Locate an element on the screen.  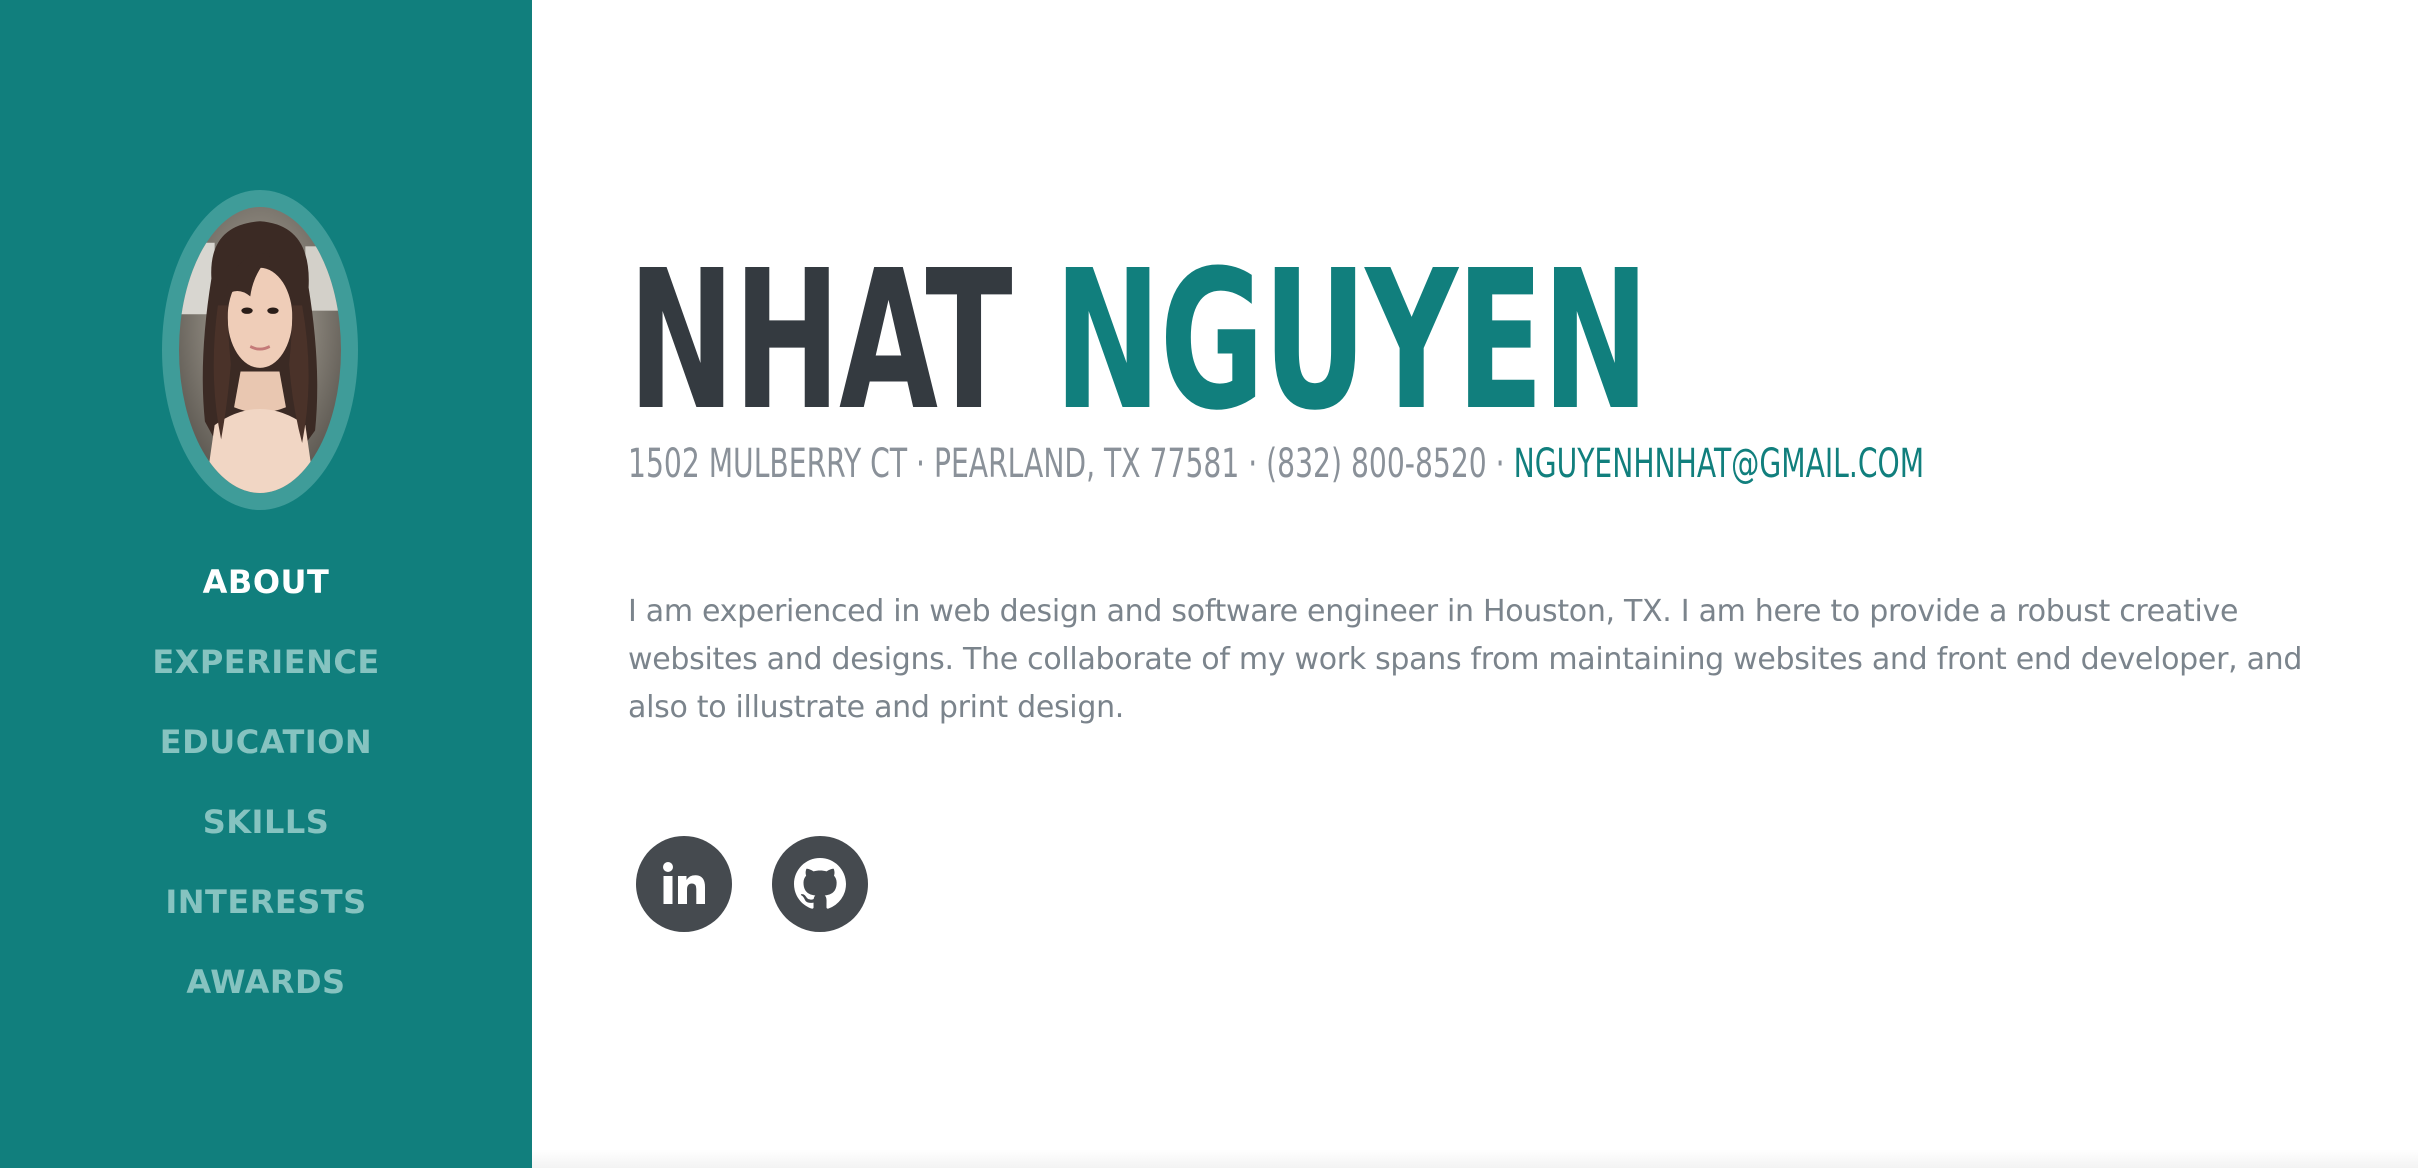
linkedin-button is located at coordinates (684, 884).